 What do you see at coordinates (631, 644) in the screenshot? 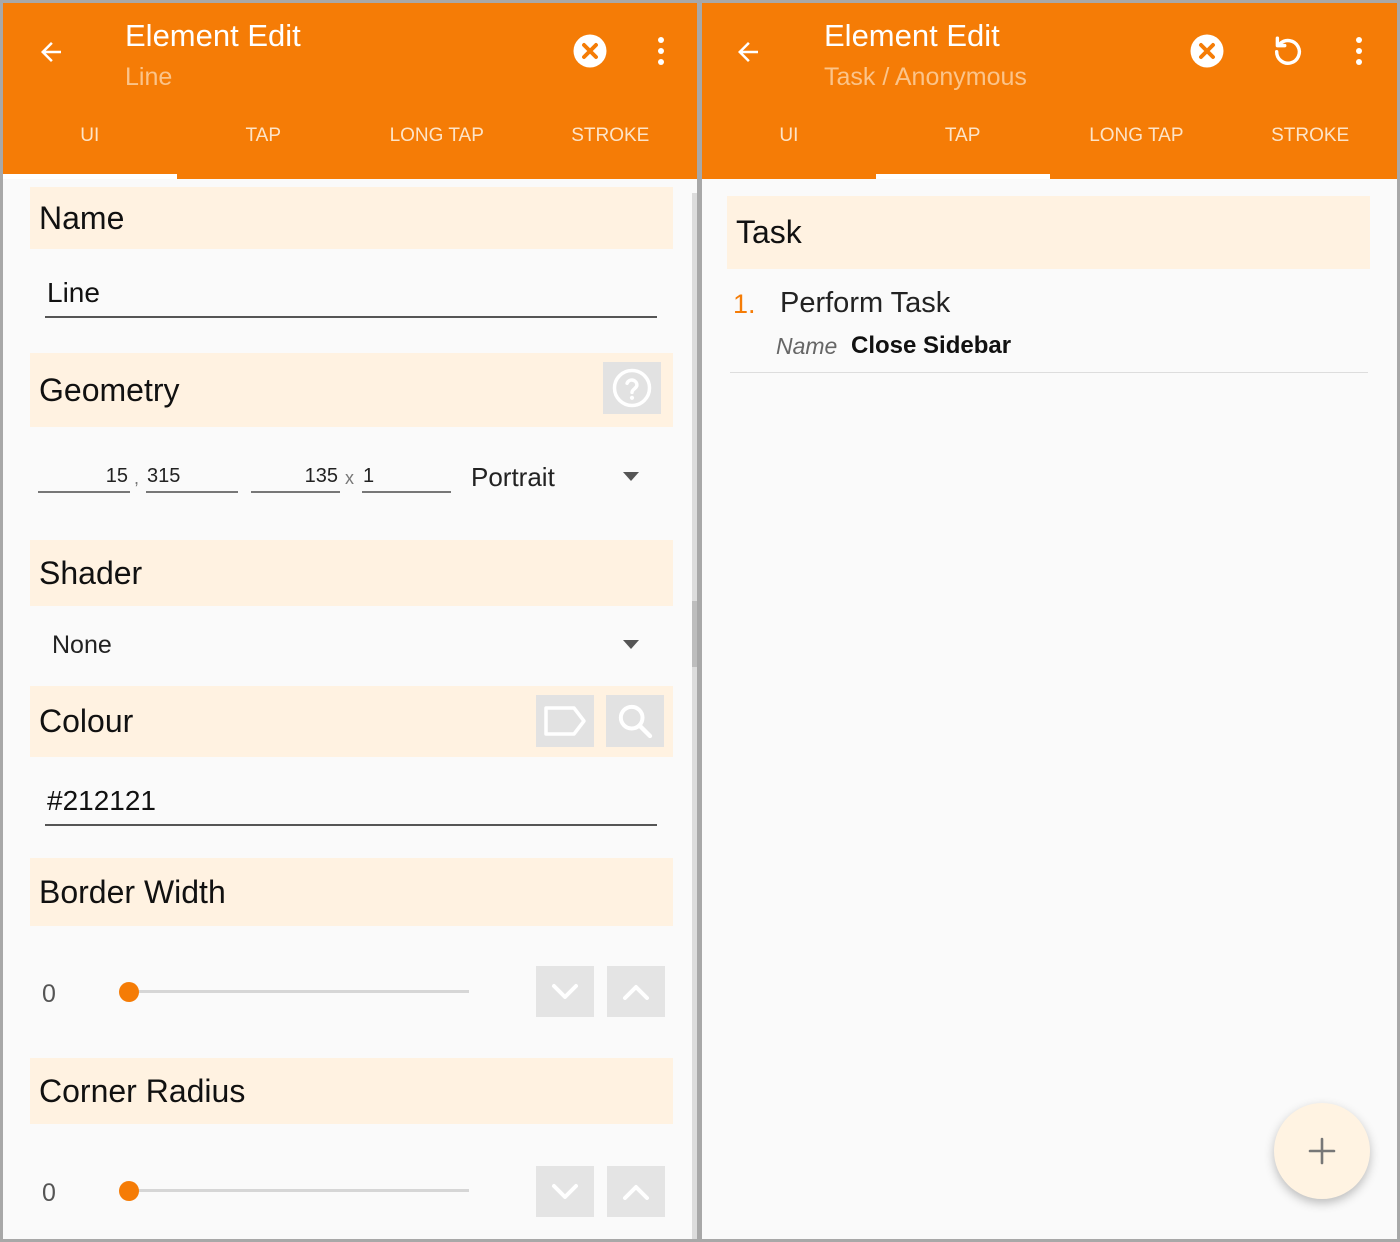
I see `shader-dropdown-arrow` at bounding box center [631, 644].